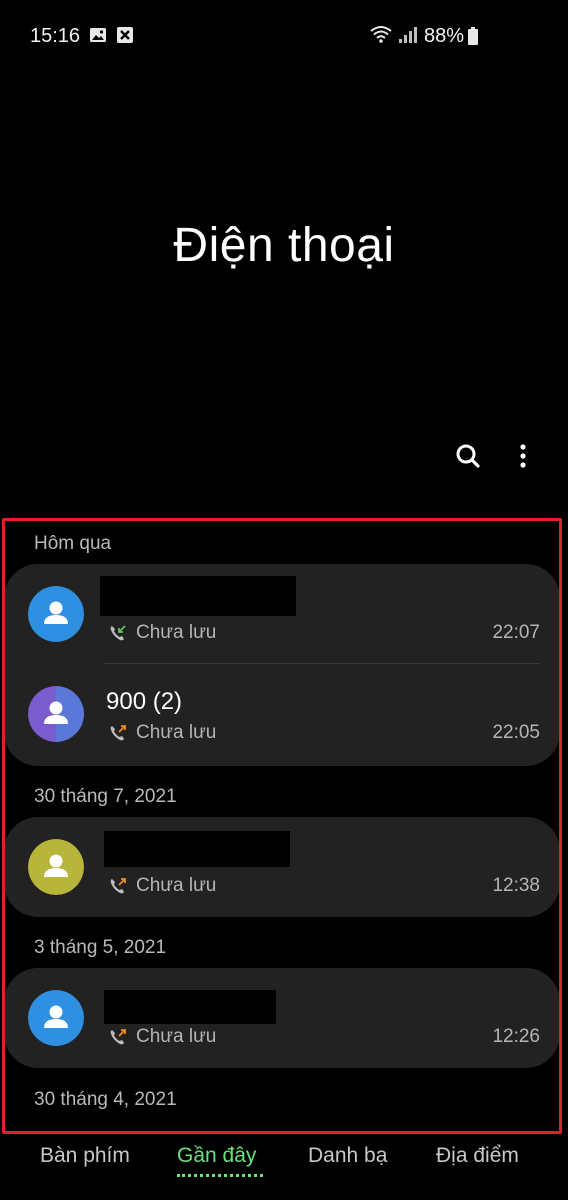 Image resolution: width=568 pixels, height=1200 pixels. I want to click on search-icon, so click(468, 456).